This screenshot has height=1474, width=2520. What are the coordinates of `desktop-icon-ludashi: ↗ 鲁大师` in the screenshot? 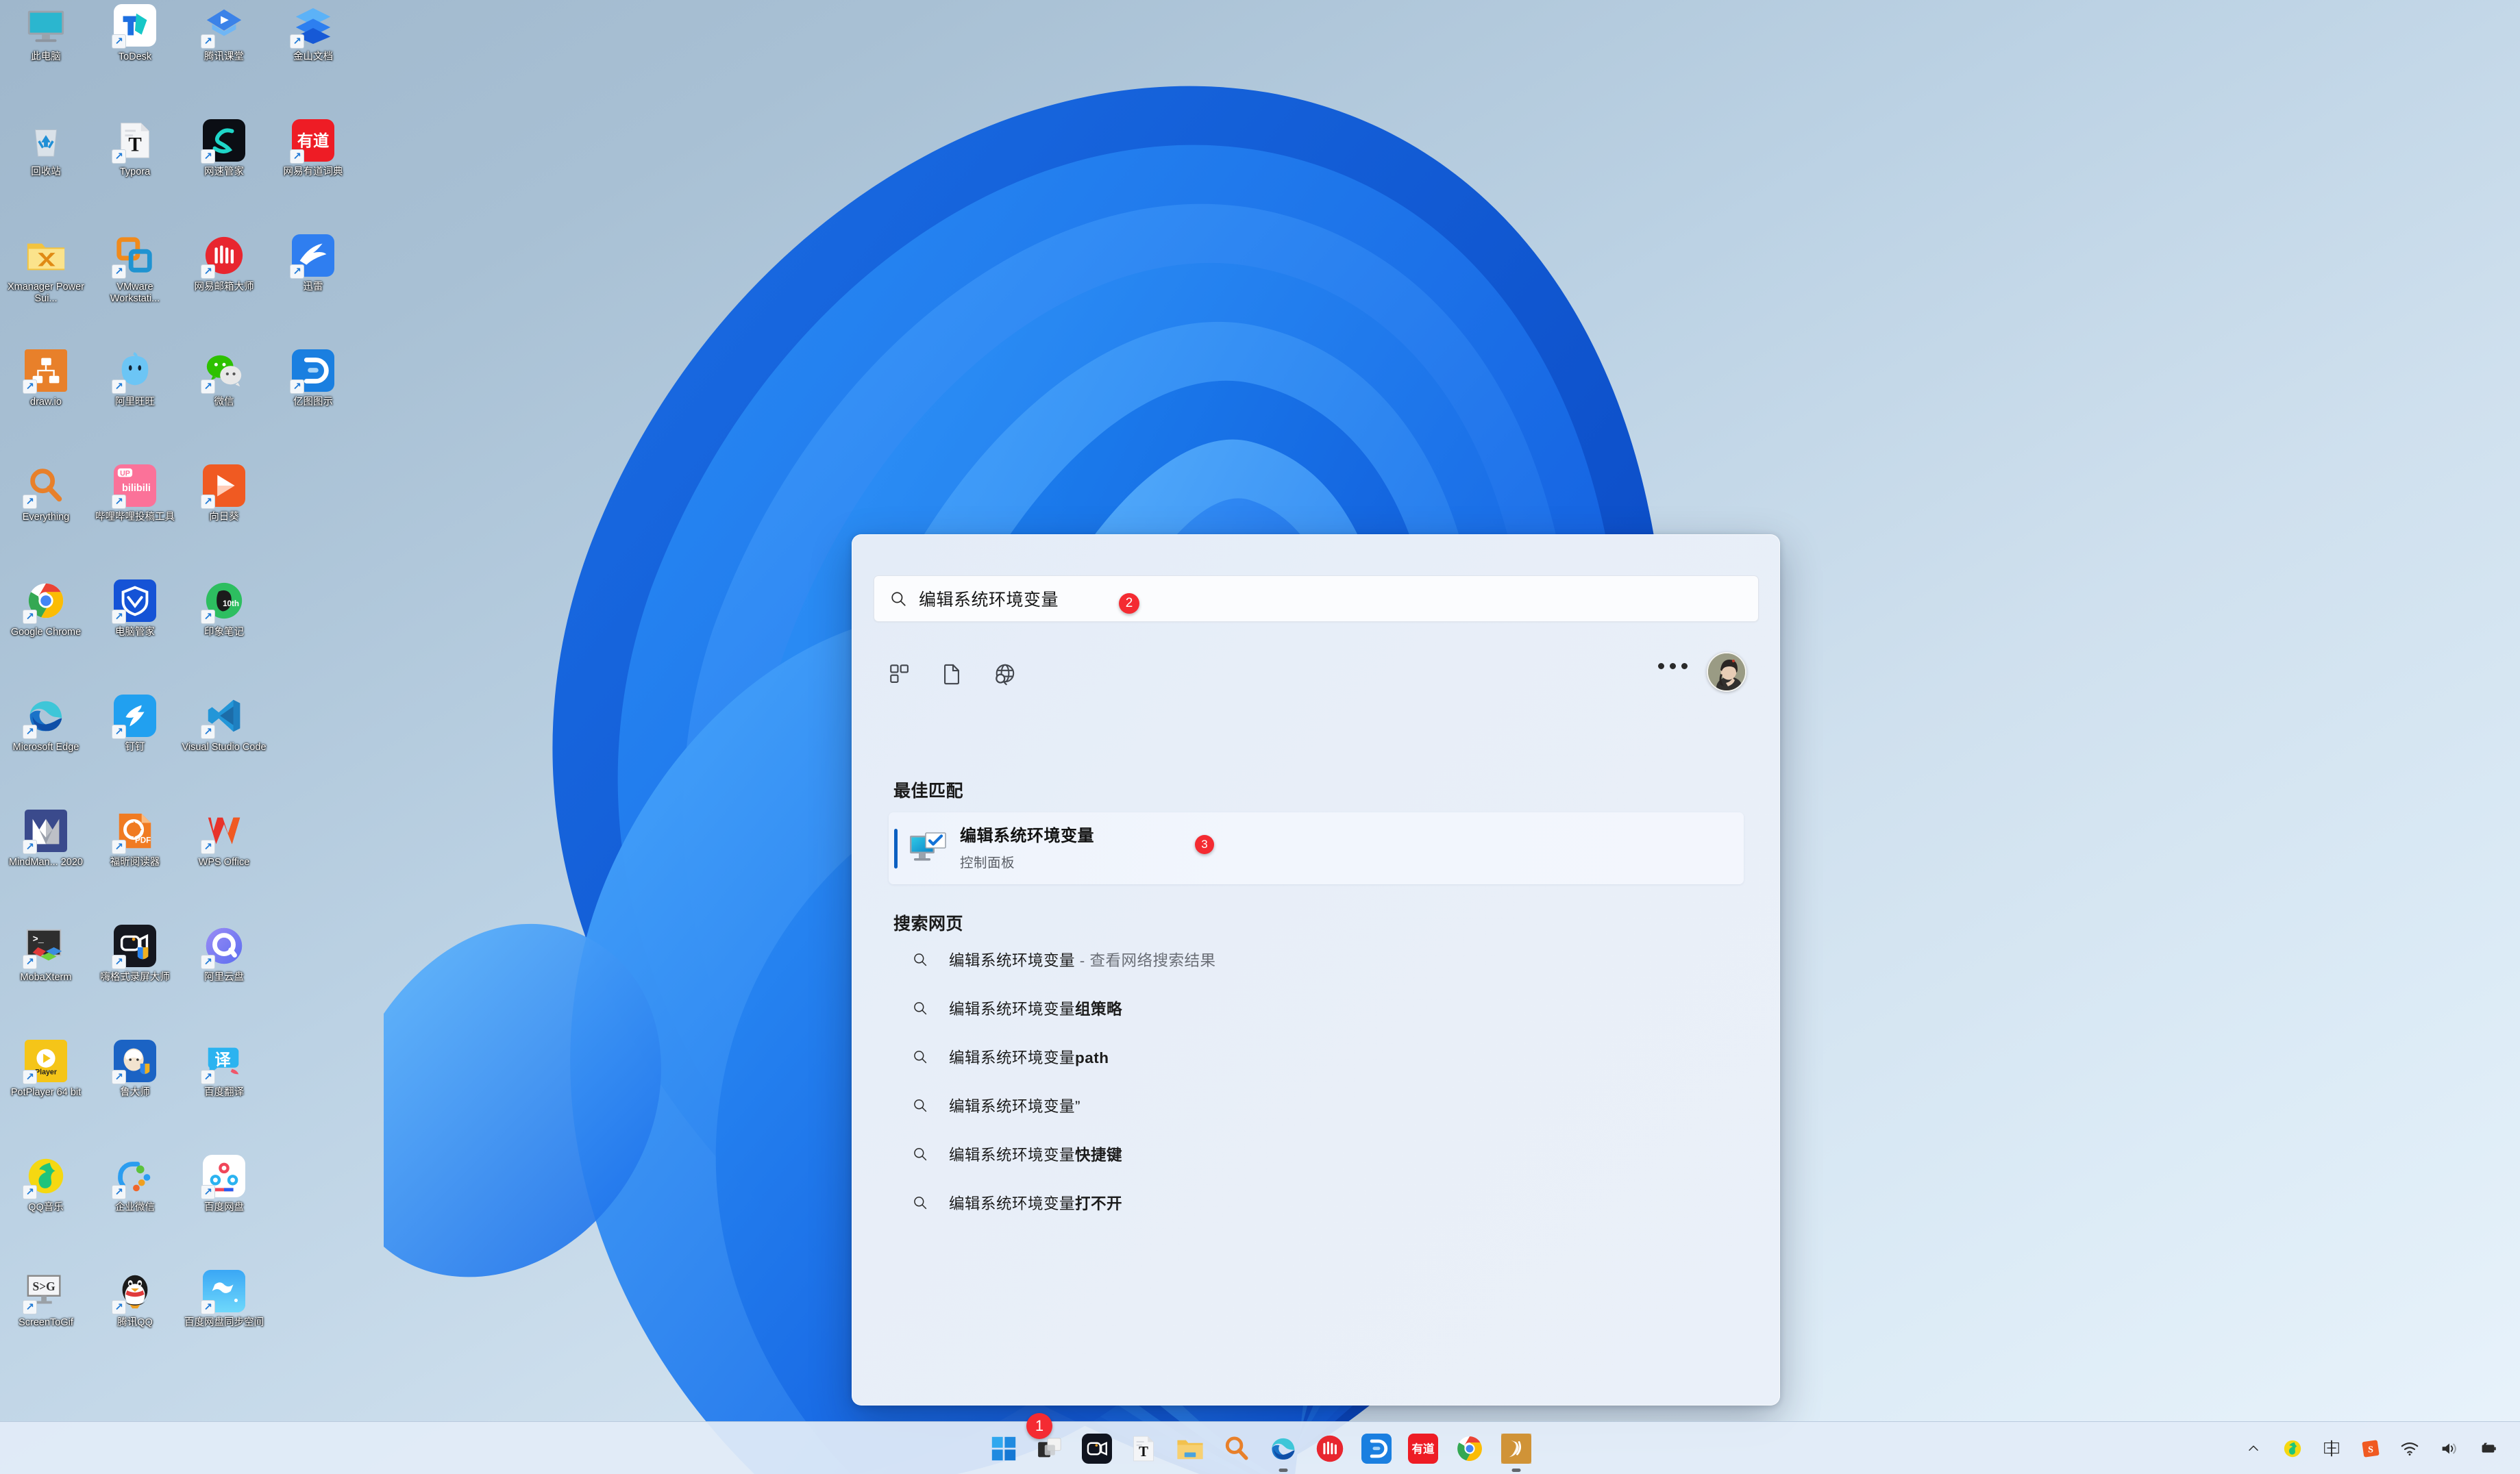 It's located at (135, 1097).